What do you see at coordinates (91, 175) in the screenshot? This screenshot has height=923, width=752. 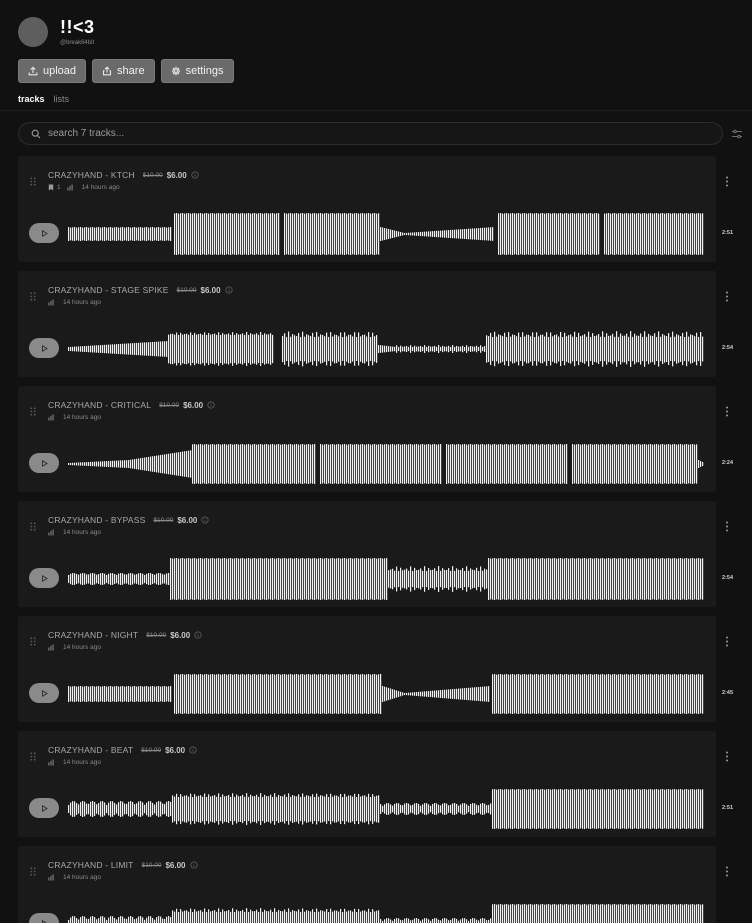 I see `track-title: CRAZYHAND - KTCH` at bounding box center [91, 175].